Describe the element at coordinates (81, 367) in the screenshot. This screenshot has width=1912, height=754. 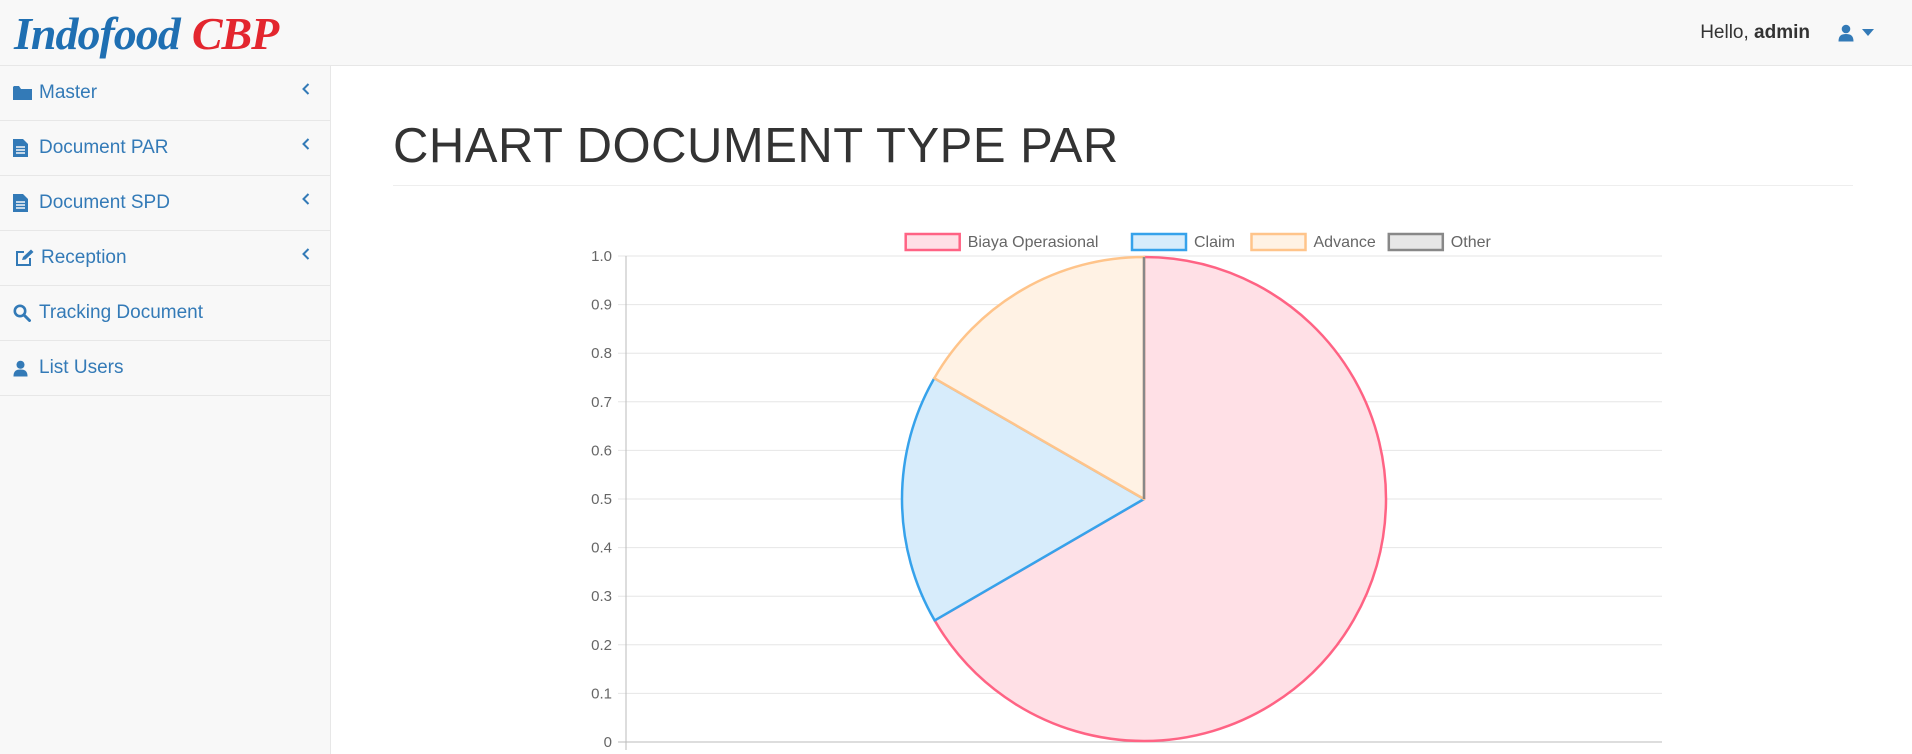
I see `sidebar-item-label: List Users` at that location.